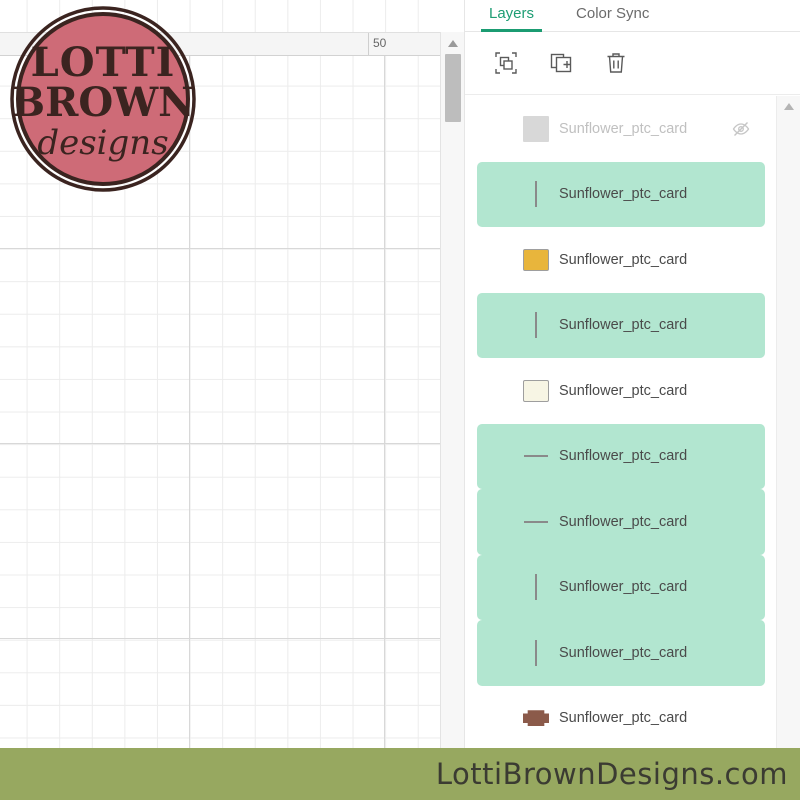 The height and width of the screenshot is (800, 800). I want to click on group-icon, so click(506, 63).